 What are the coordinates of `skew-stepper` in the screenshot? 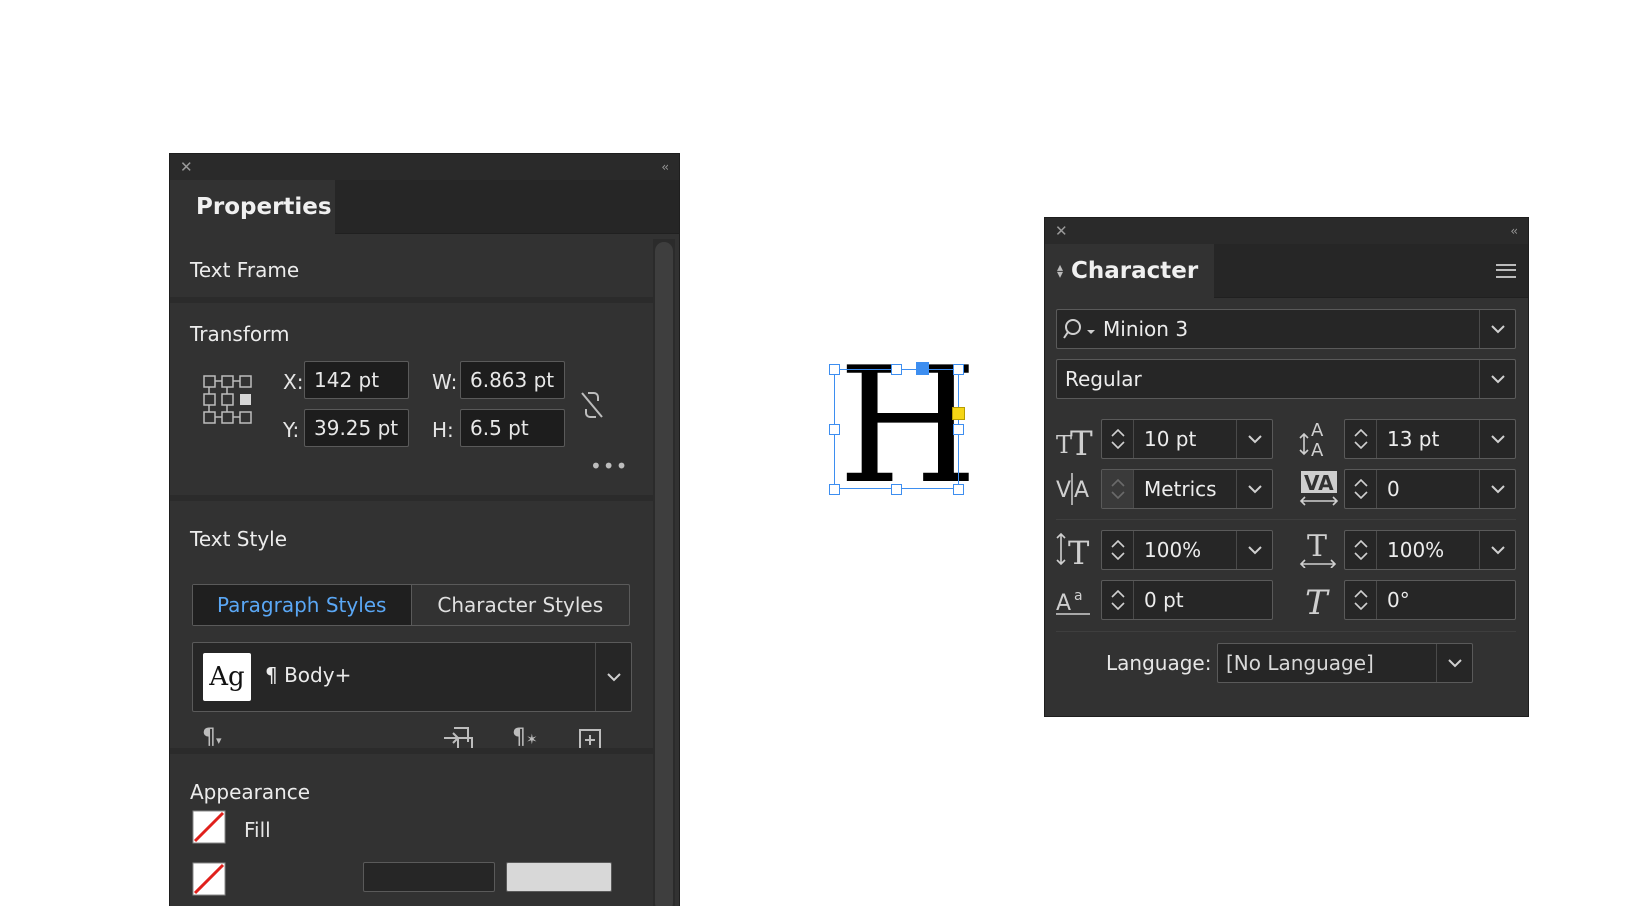 It's located at (1361, 600).